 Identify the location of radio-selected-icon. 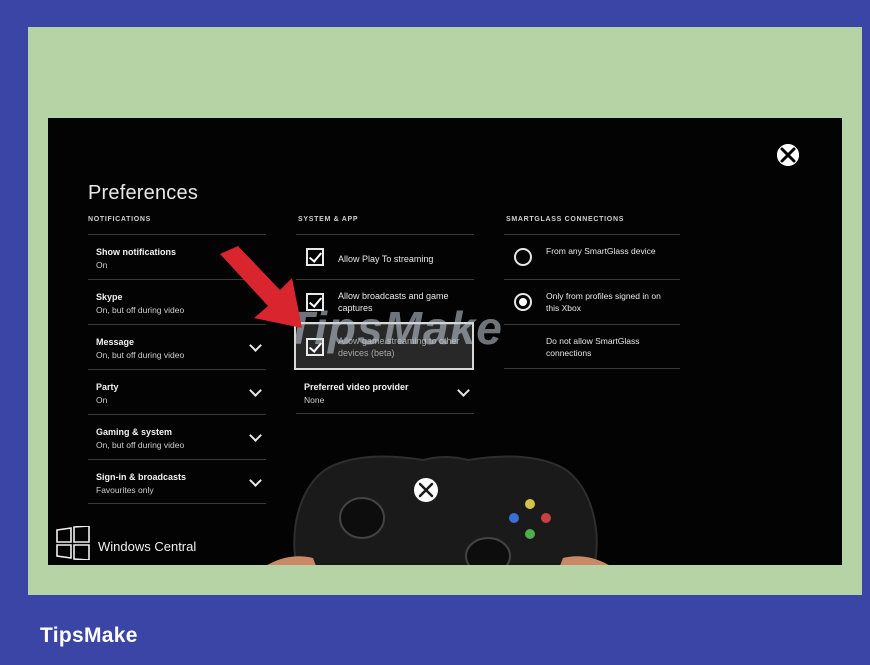
(523, 302).